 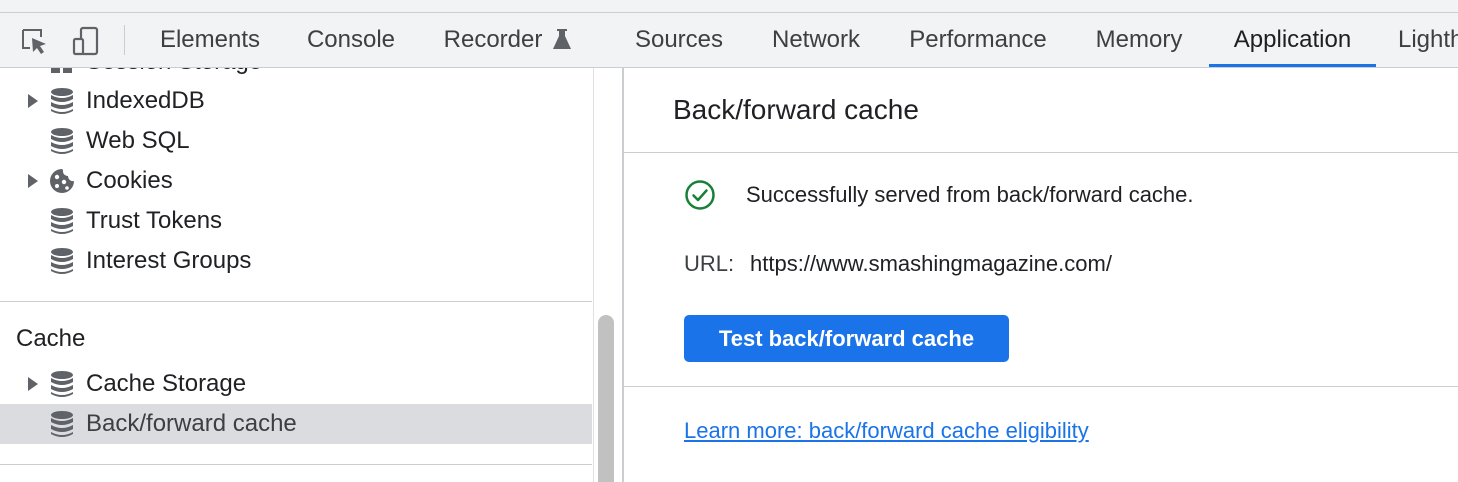 What do you see at coordinates (210, 40) in the screenshot?
I see `tab-elements: Elements` at bounding box center [210, 40].